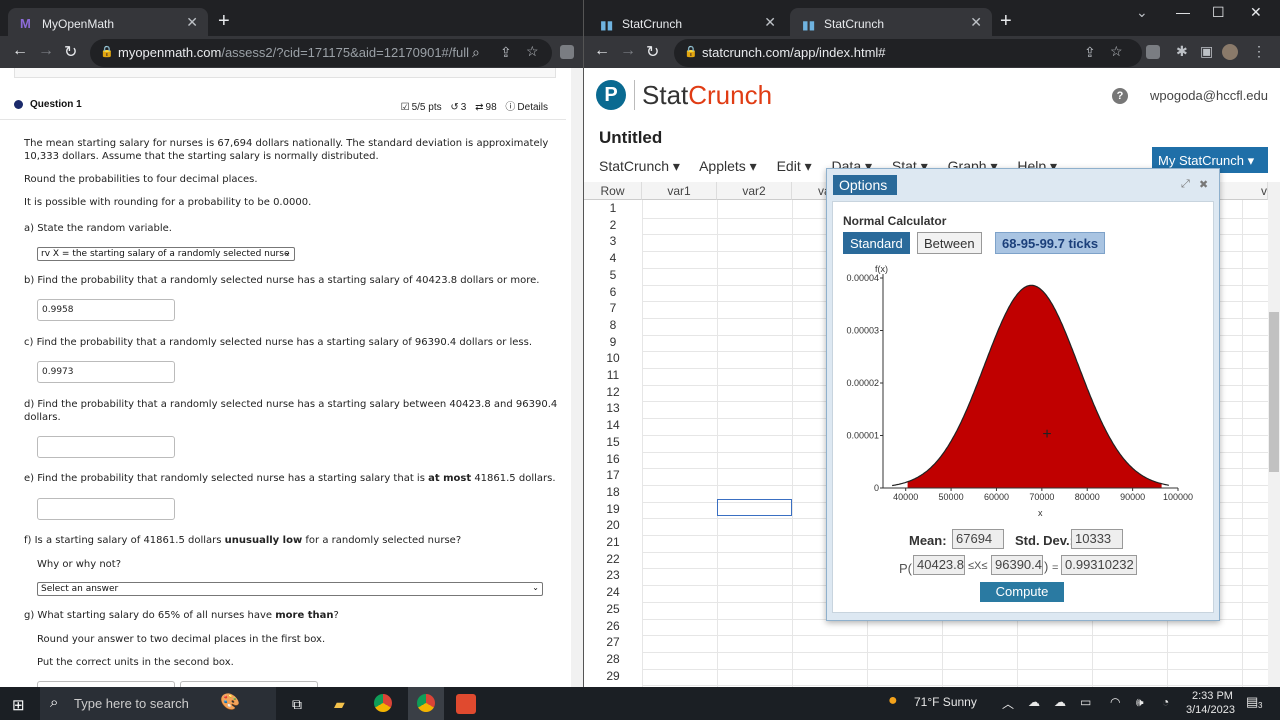  I want to click on lower-bound-input: 40423.8, so click(939, 565).